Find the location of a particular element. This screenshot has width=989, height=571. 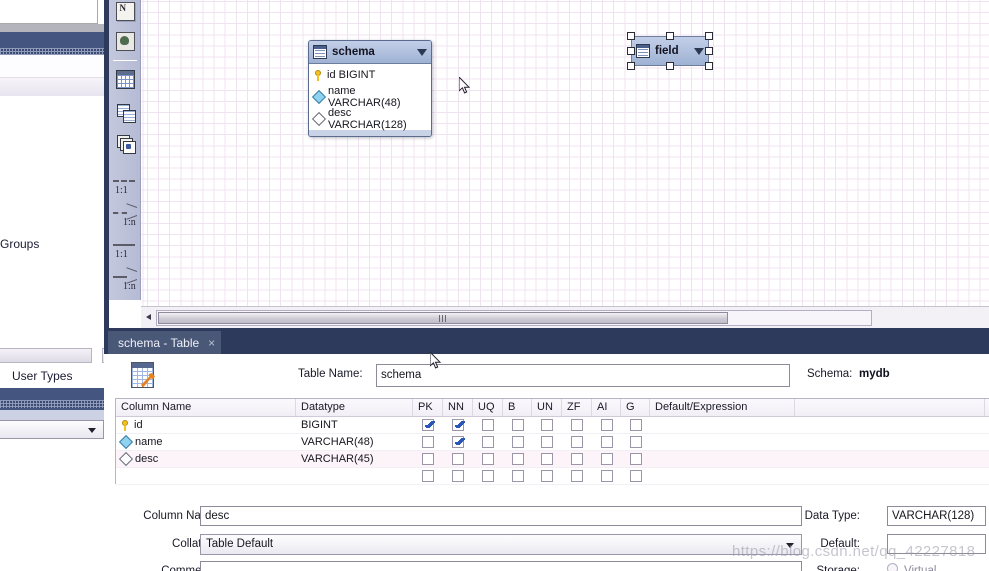

checkbox-pk is located at coordinates (428, 425).